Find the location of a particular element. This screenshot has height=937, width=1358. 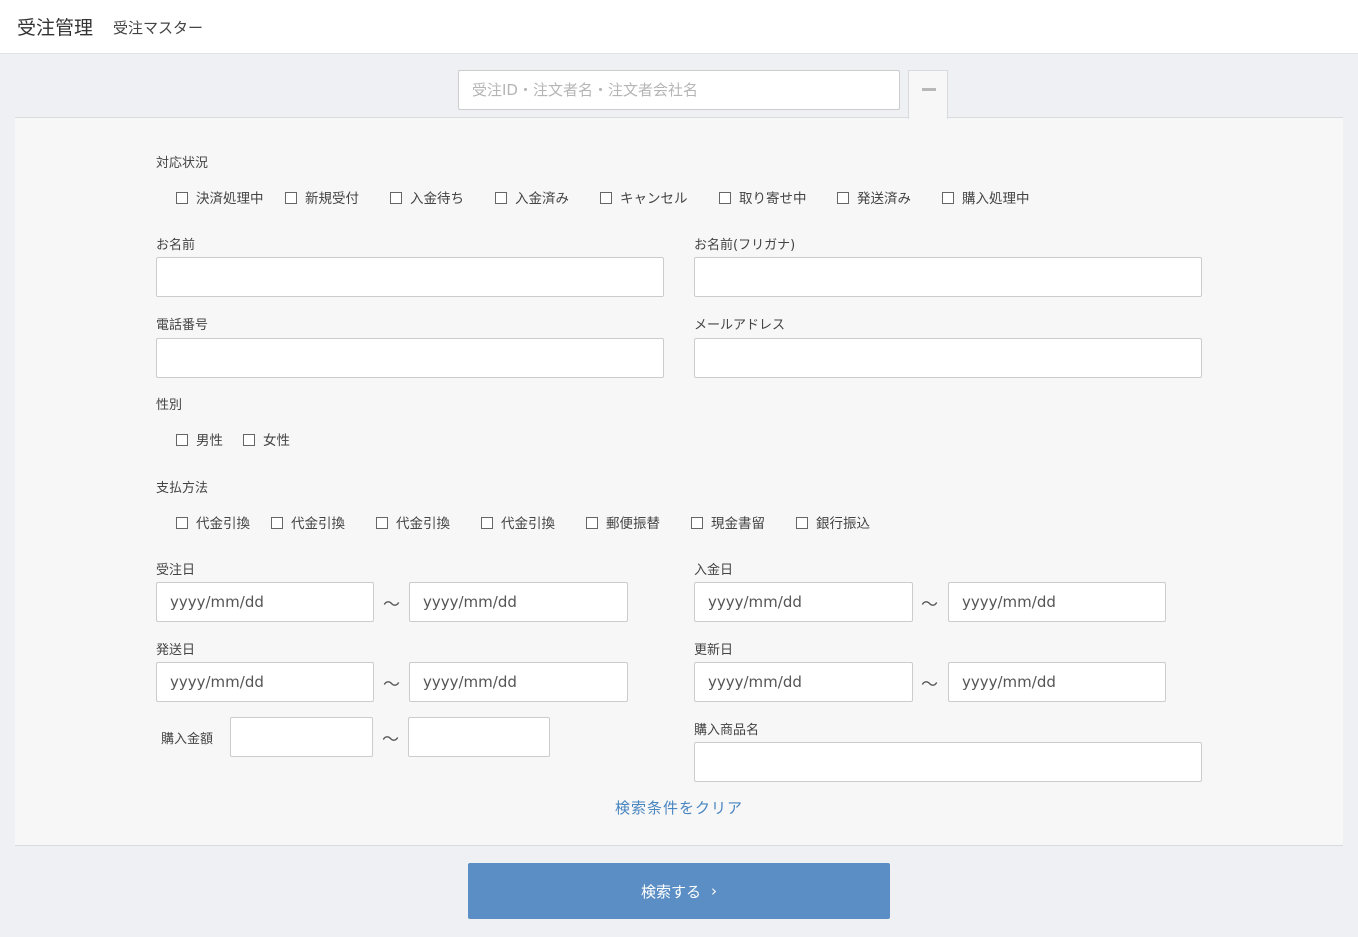

amount-label: 購入金額 is located at coordinates (187, 739).